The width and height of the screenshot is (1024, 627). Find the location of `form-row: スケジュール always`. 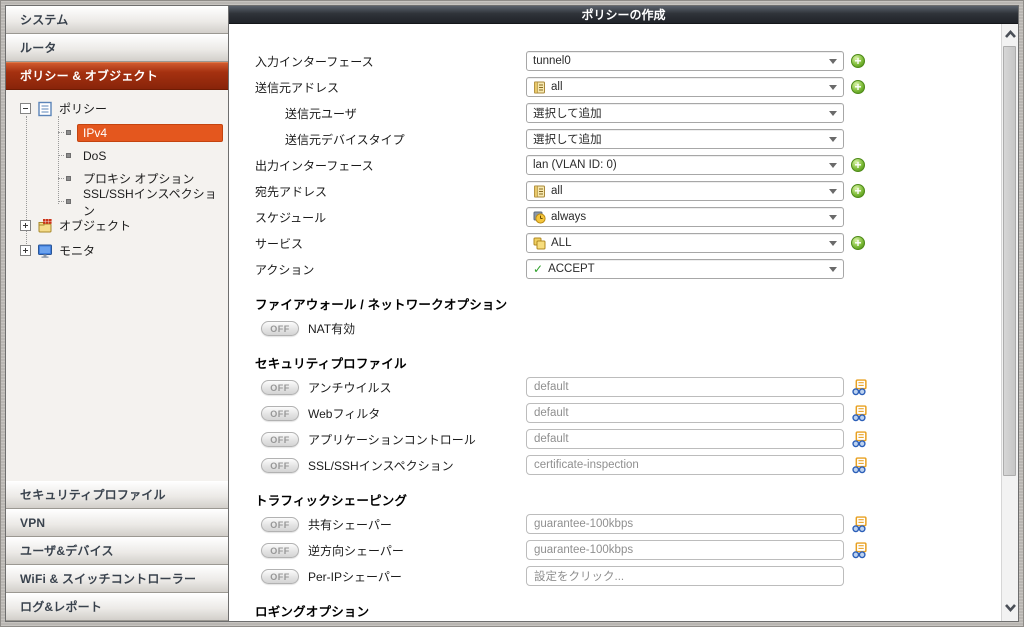

form-row: スケジュール always is located at coordinates (628, 217).